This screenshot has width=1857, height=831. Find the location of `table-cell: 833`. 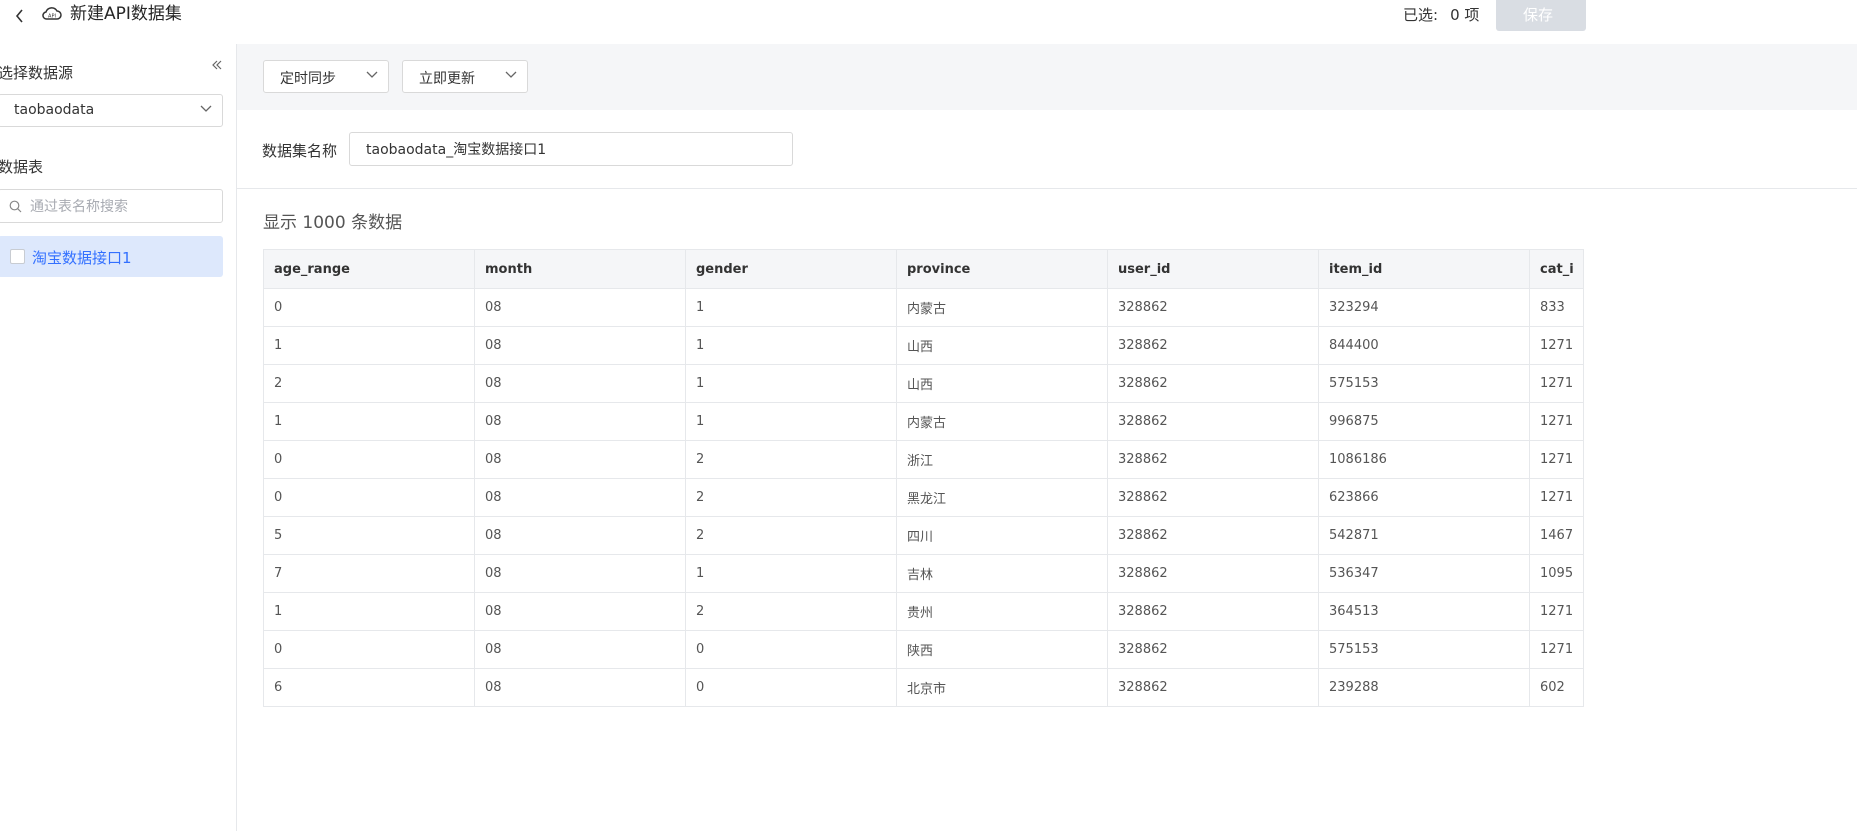

table-cell: 833 is located at coordinates (1556, 307).